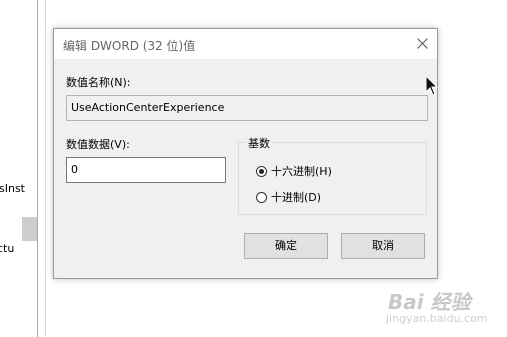 The height and width of the screenshot is (337, 507). Describe the element at coordinates (19, 168) in the screenshot. I see `background-tree-pane` at that location.